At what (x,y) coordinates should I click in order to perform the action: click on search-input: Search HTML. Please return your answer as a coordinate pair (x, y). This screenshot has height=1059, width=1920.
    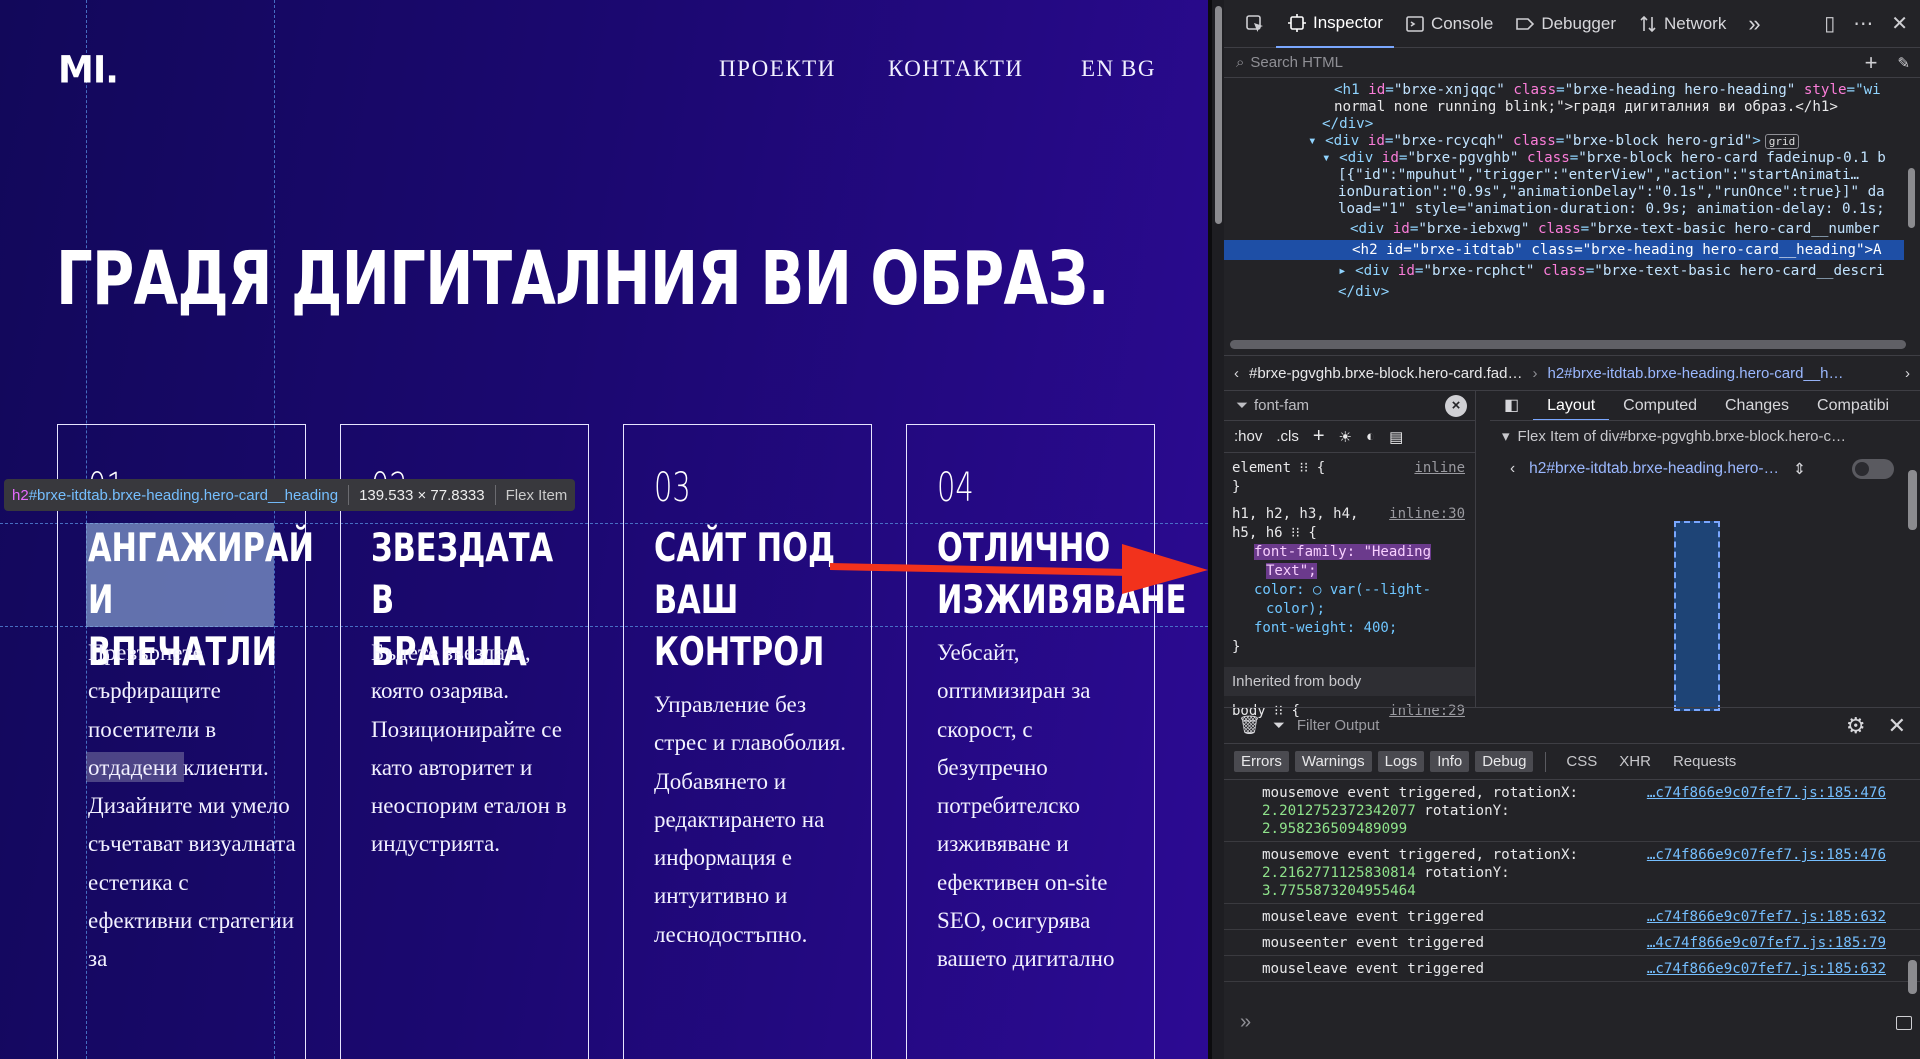
    Looking at the image, I should click on (1296, 62).